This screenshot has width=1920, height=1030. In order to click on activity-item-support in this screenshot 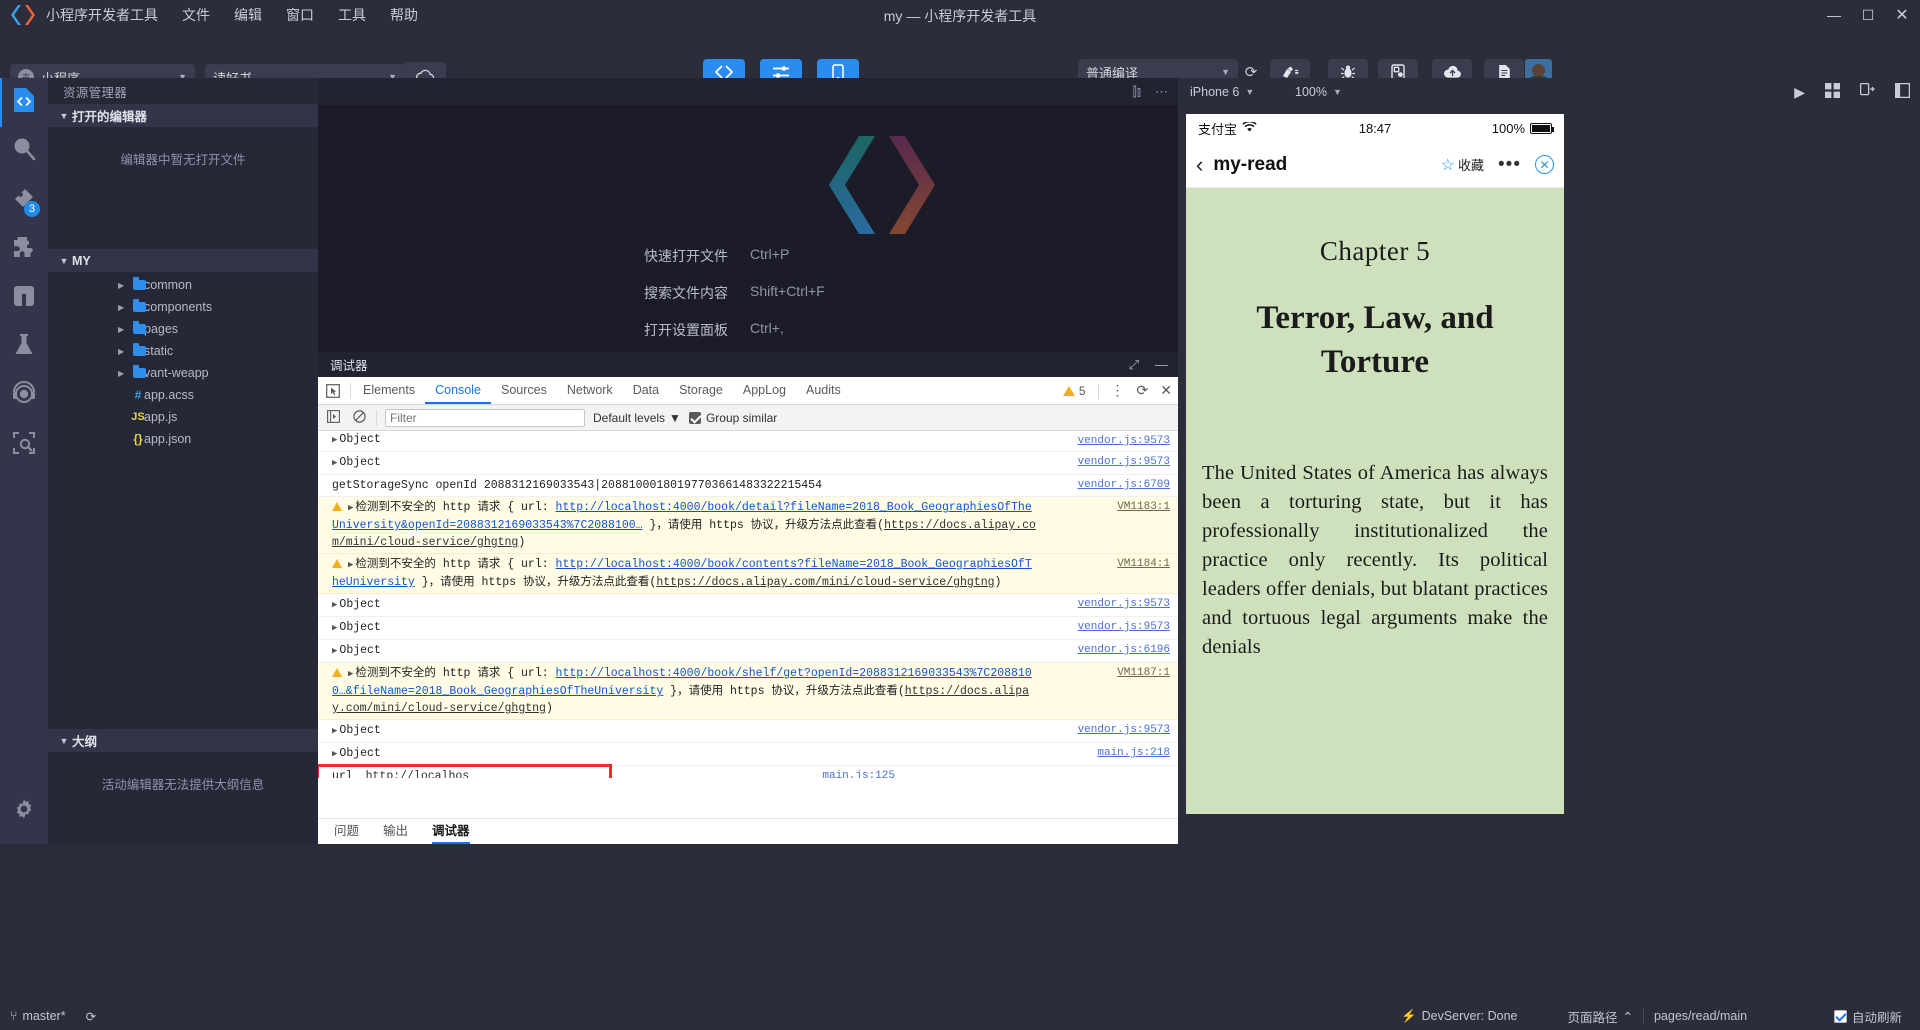, I will do `click(24, 396)`.